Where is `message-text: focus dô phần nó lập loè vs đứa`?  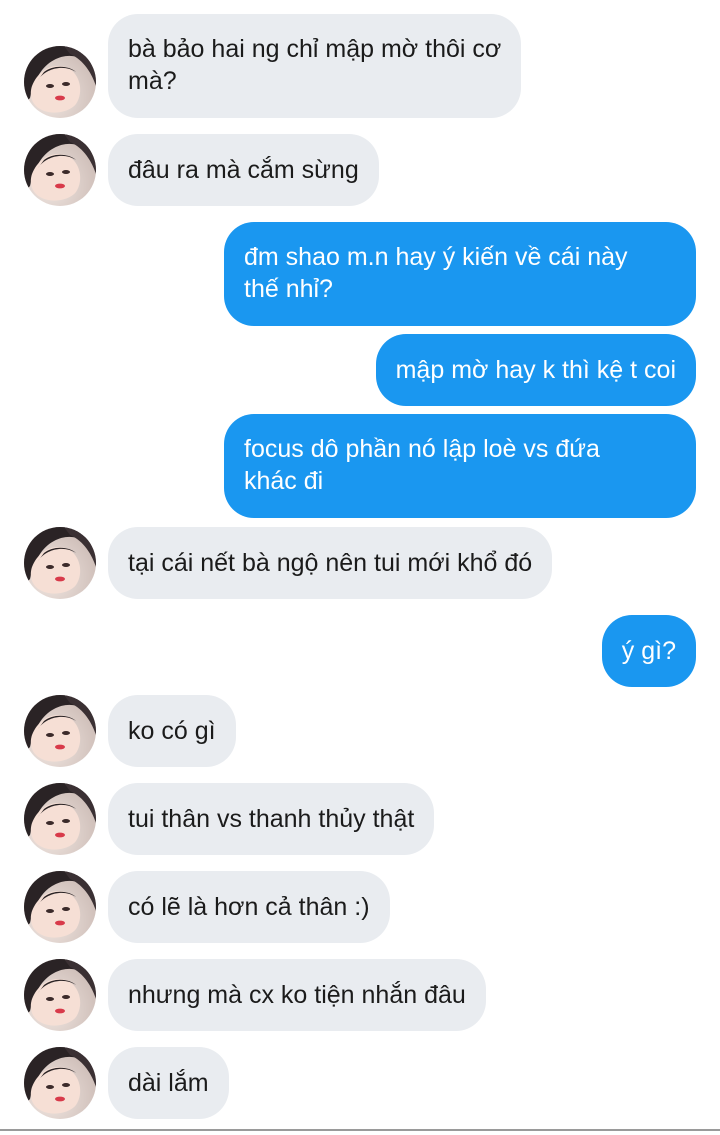
message-text: focus dô phần nó lập loè vs đứa is located at coordinates (422, 449).